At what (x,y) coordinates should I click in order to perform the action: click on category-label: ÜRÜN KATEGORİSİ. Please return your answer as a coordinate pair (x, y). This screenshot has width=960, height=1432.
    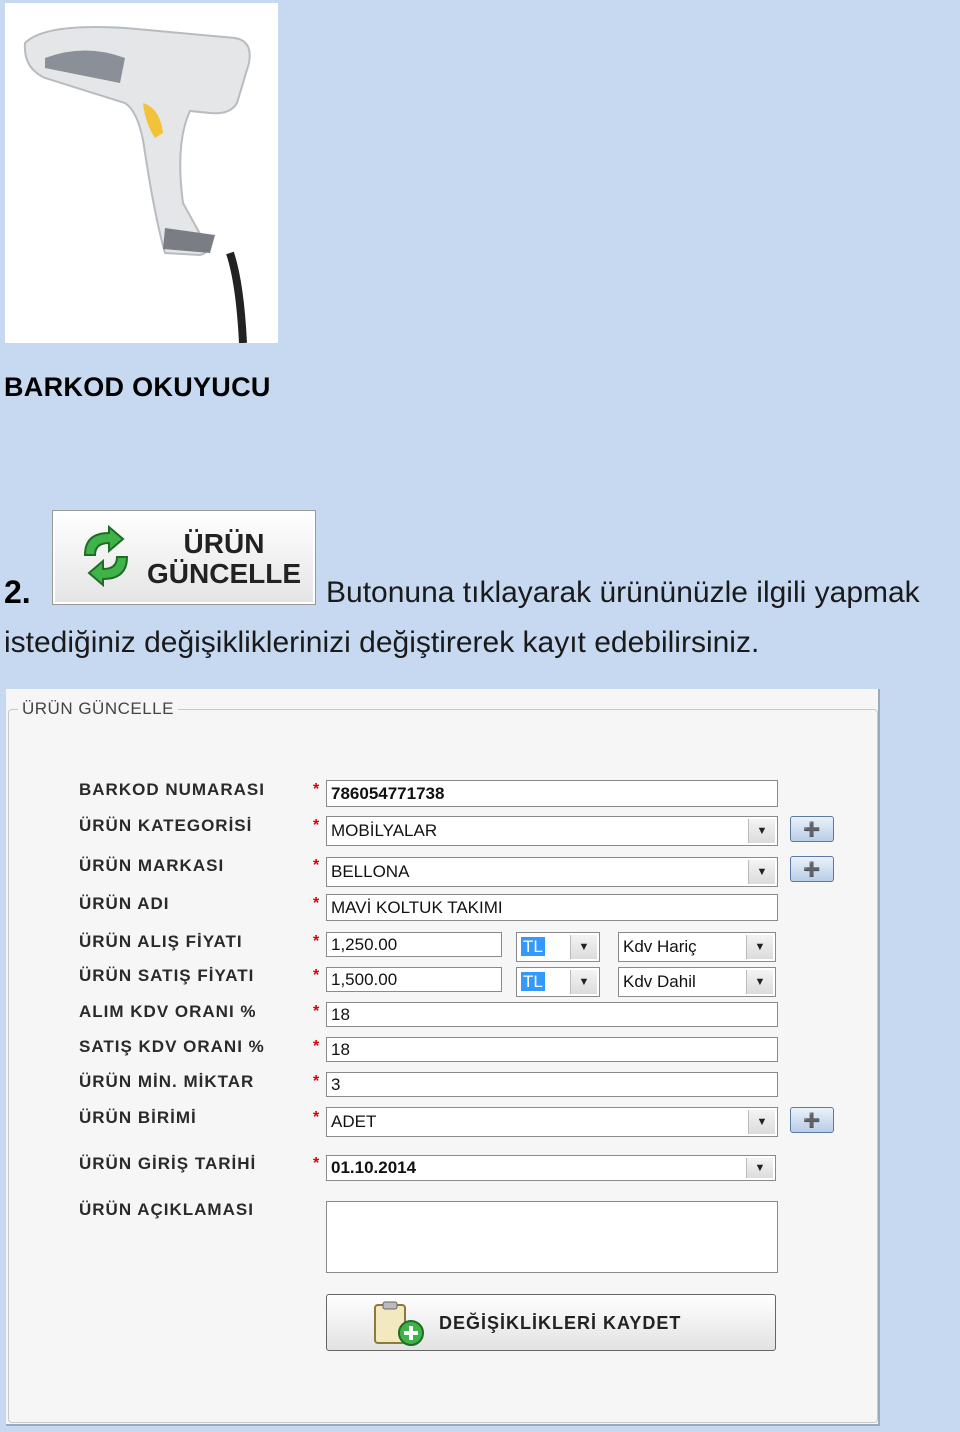
    Looking at the image, I should click on (166, 825).